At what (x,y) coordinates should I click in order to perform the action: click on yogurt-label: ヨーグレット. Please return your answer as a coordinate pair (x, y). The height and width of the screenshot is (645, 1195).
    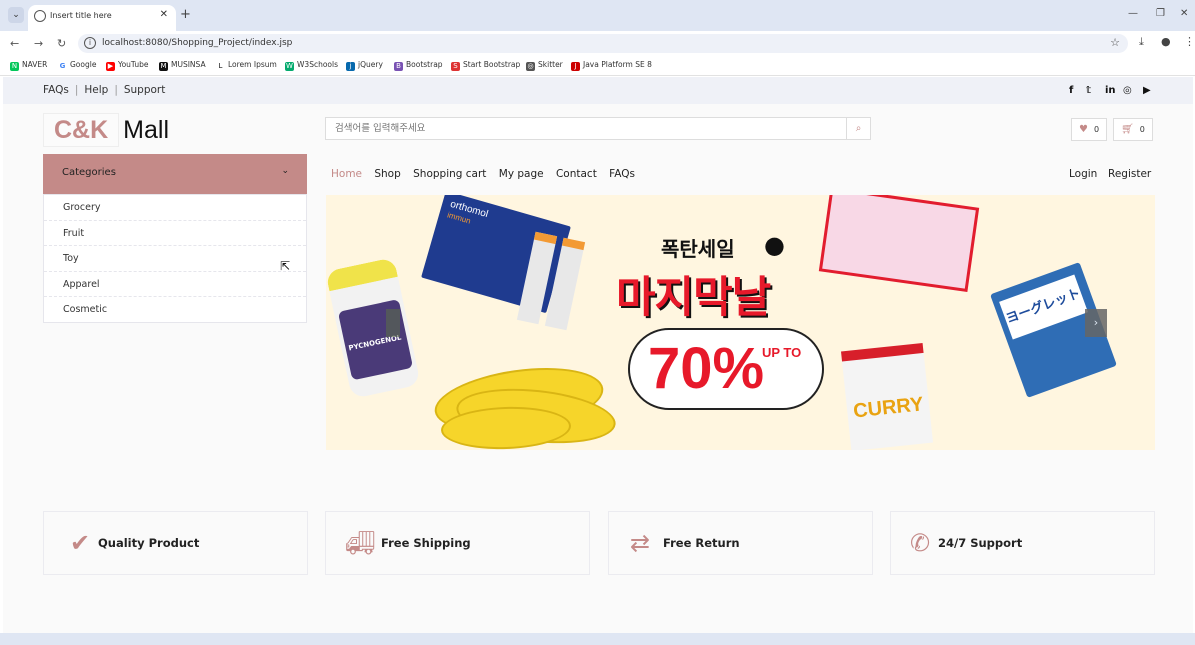
    Looking at the image, I should click on (1043, 307).